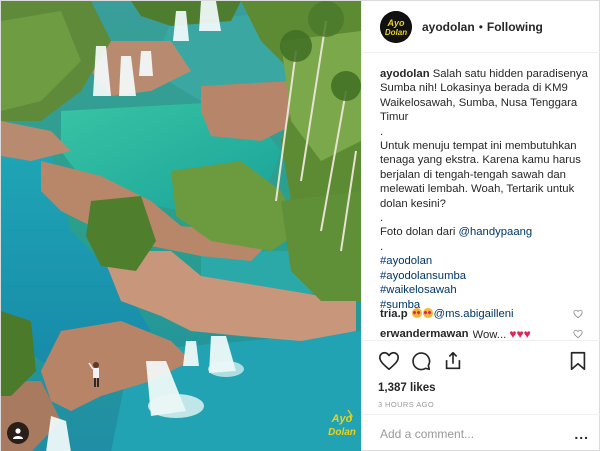  Describe the element at coordinates (484, 290) in the screenshot. I see `hashtag-link: #waikelosawah` at that location.